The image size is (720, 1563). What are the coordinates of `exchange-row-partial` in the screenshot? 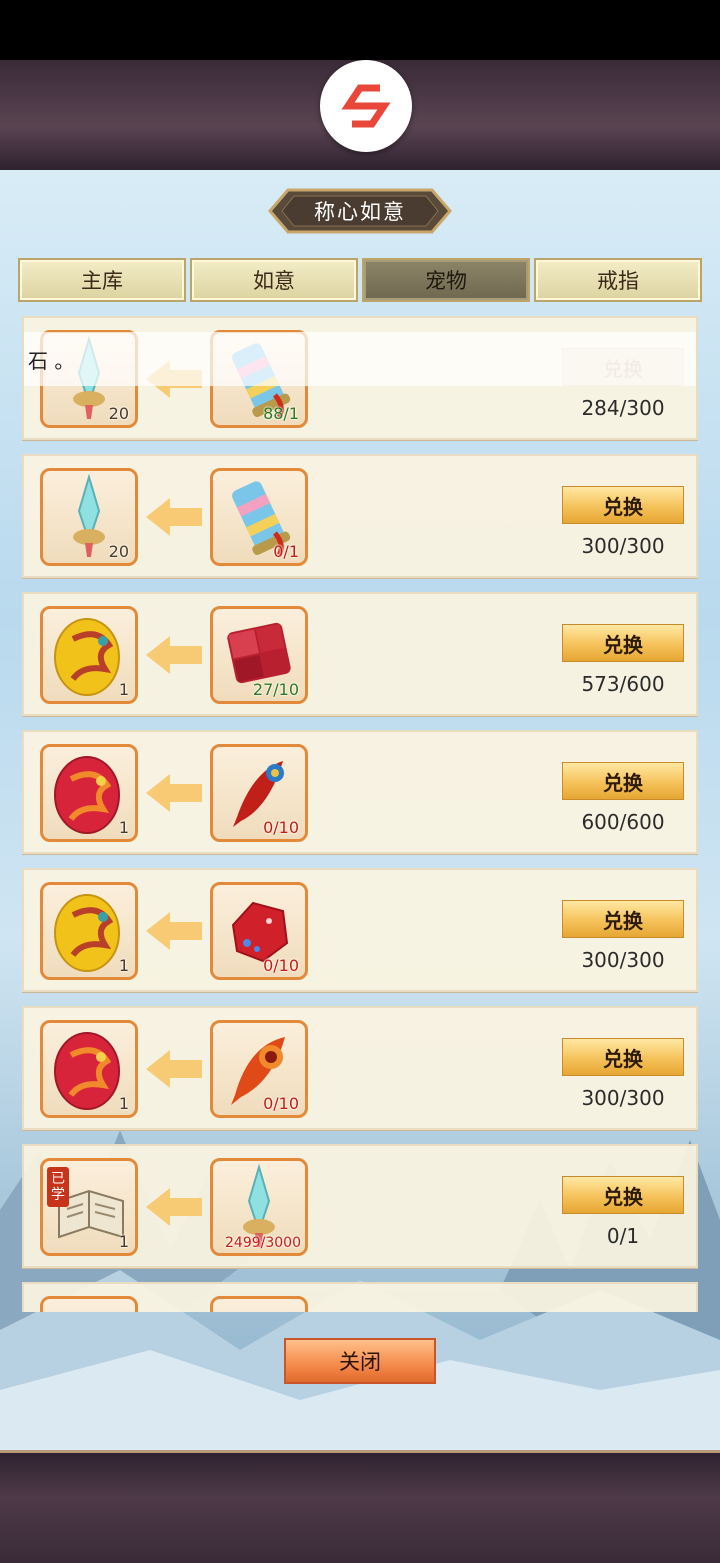 It's located at (360, 1297).